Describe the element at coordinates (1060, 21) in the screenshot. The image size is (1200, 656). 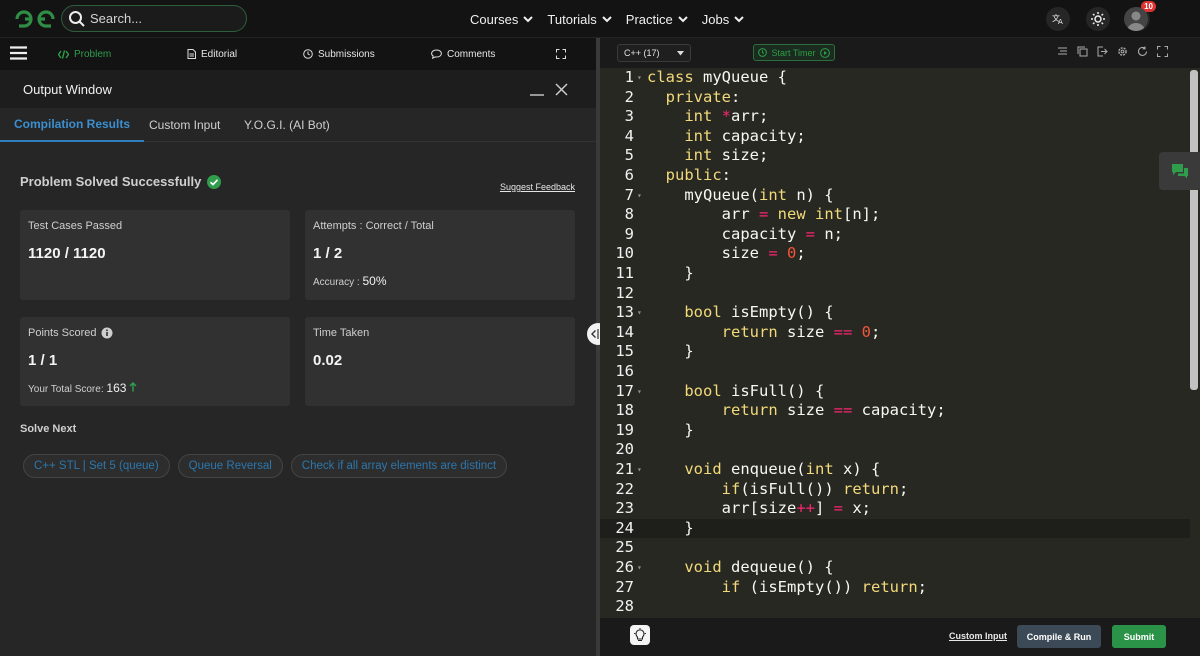
I see `svg-text: A` at that location.